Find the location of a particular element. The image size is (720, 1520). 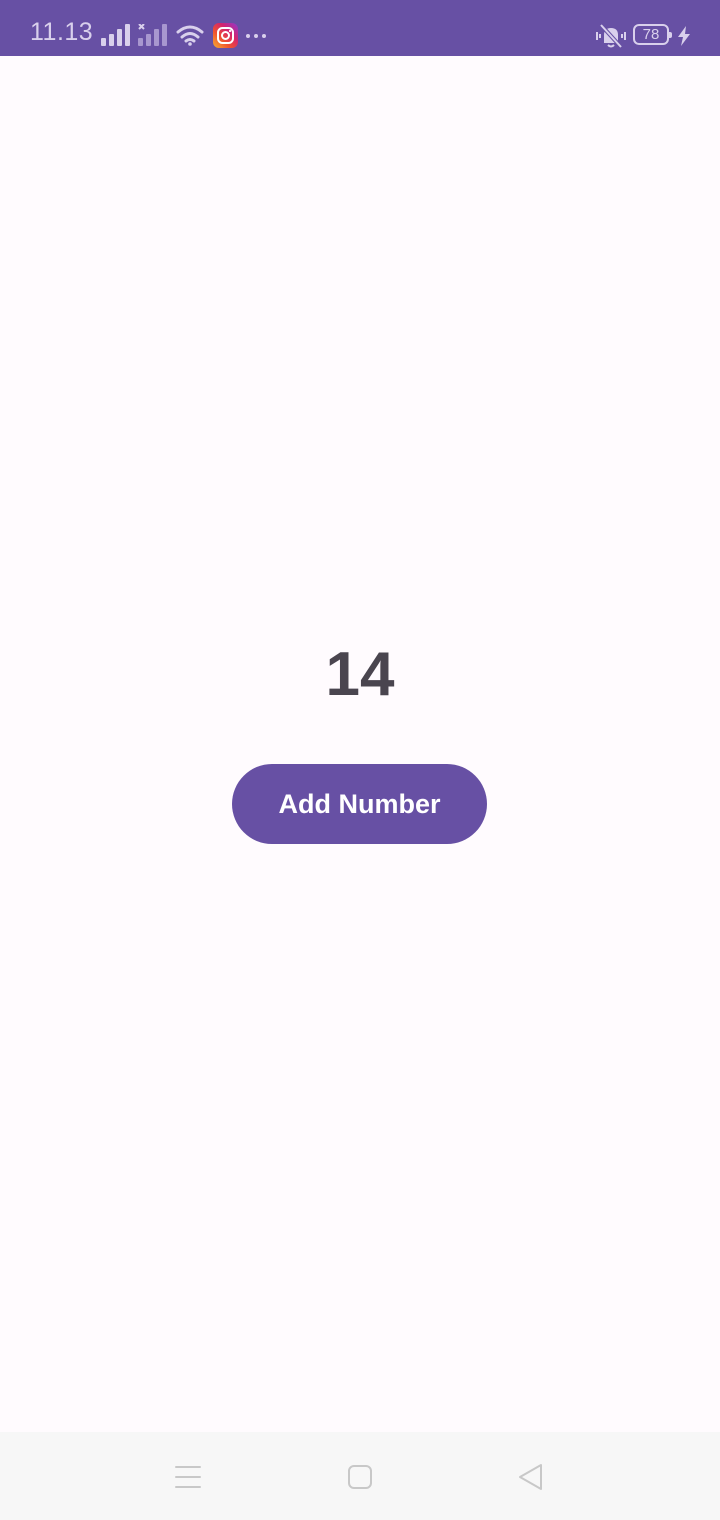

vibrate-icon is located at coordinates (611, 38).